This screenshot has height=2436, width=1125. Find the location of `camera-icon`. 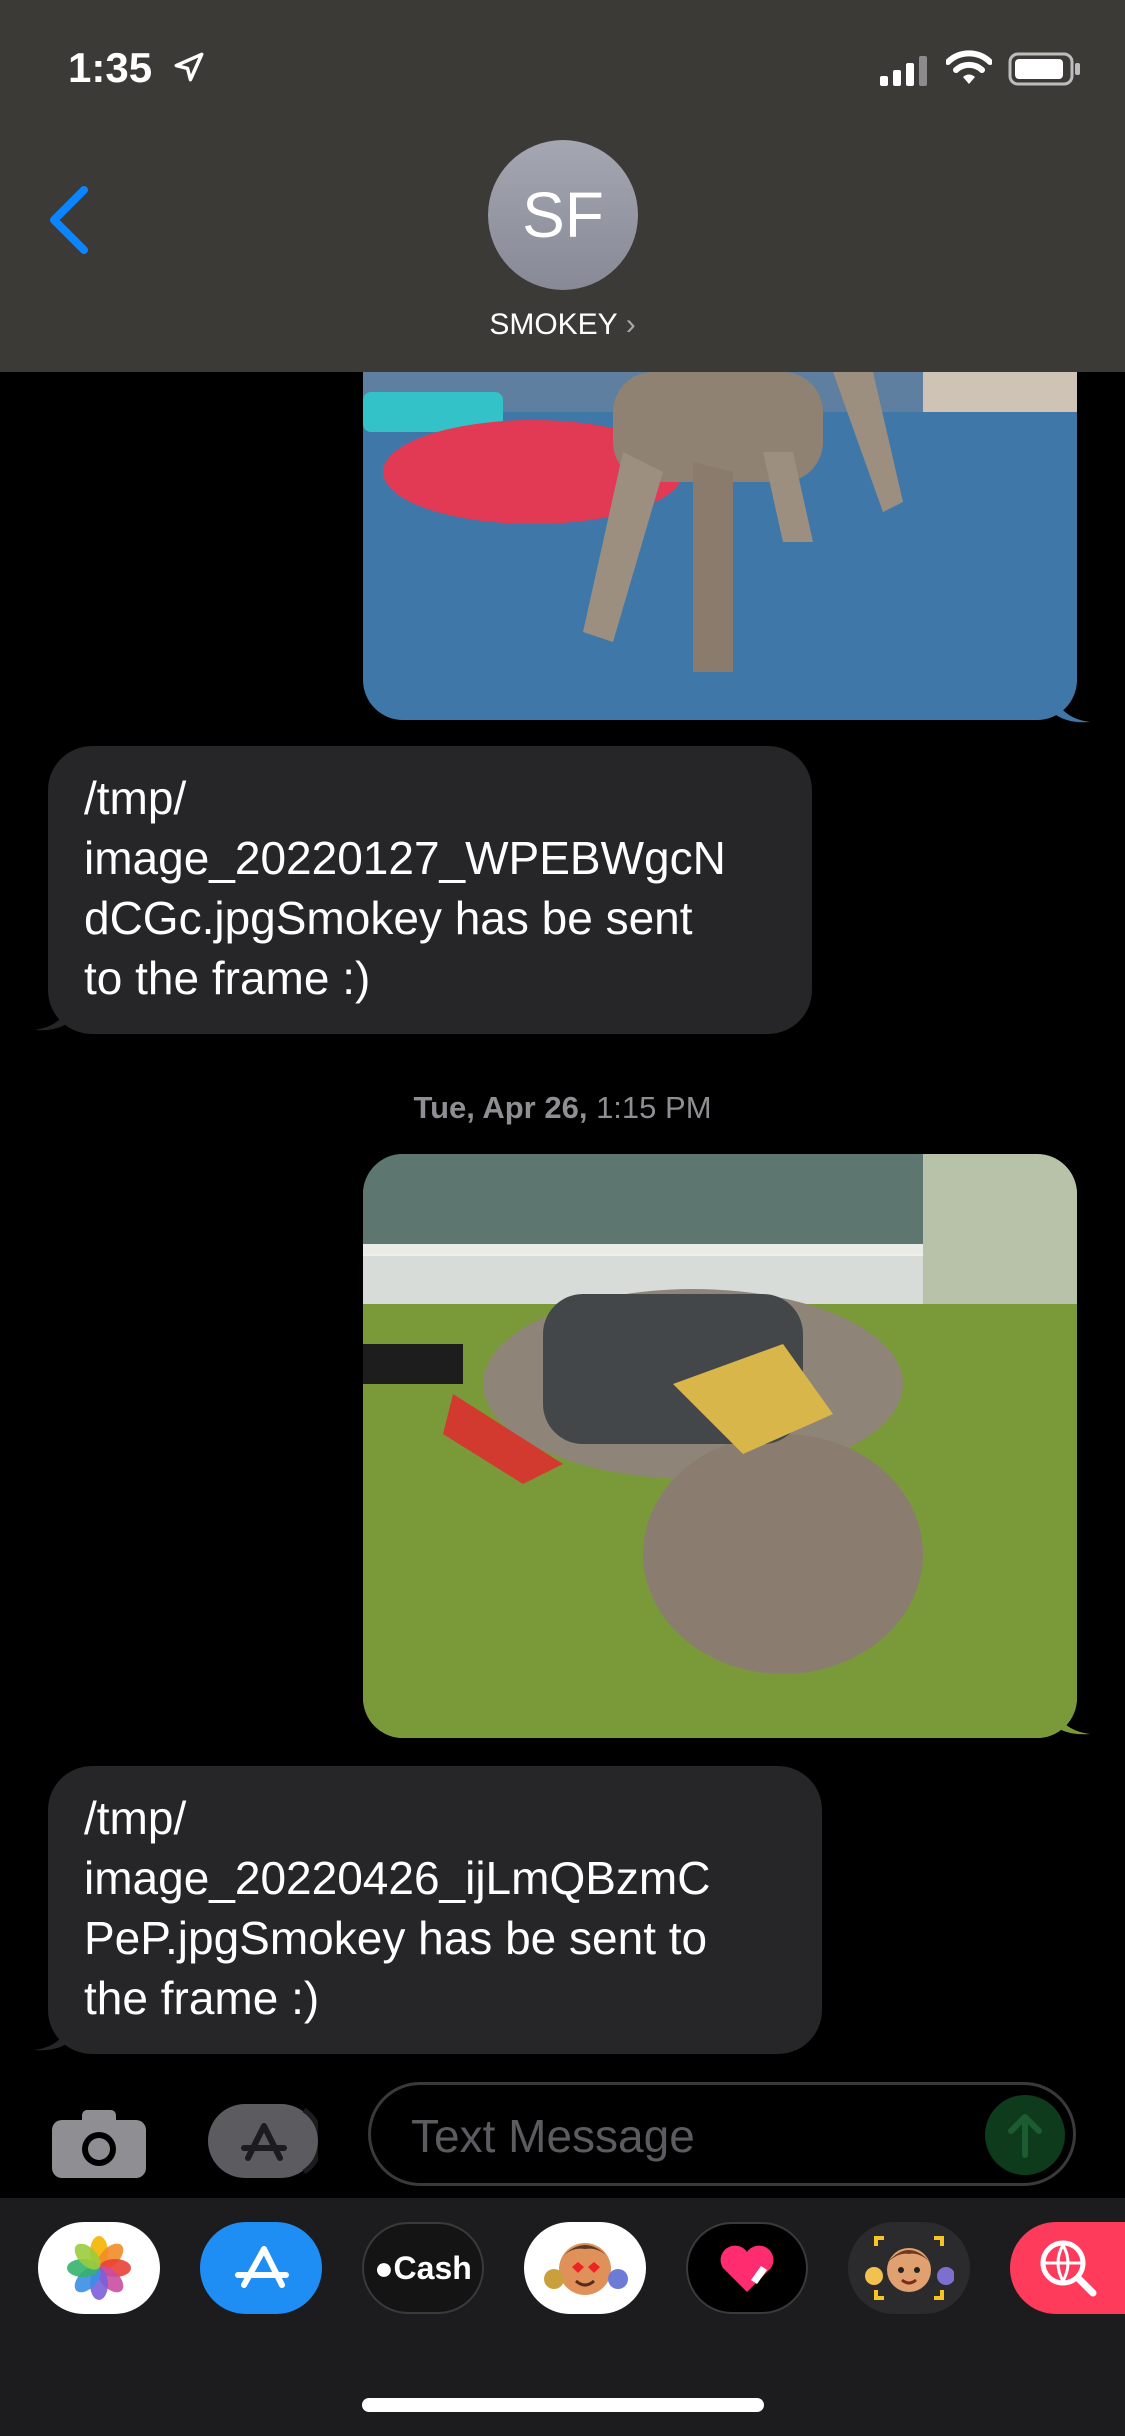

camera-icon is located at coordinates (99, 2145).